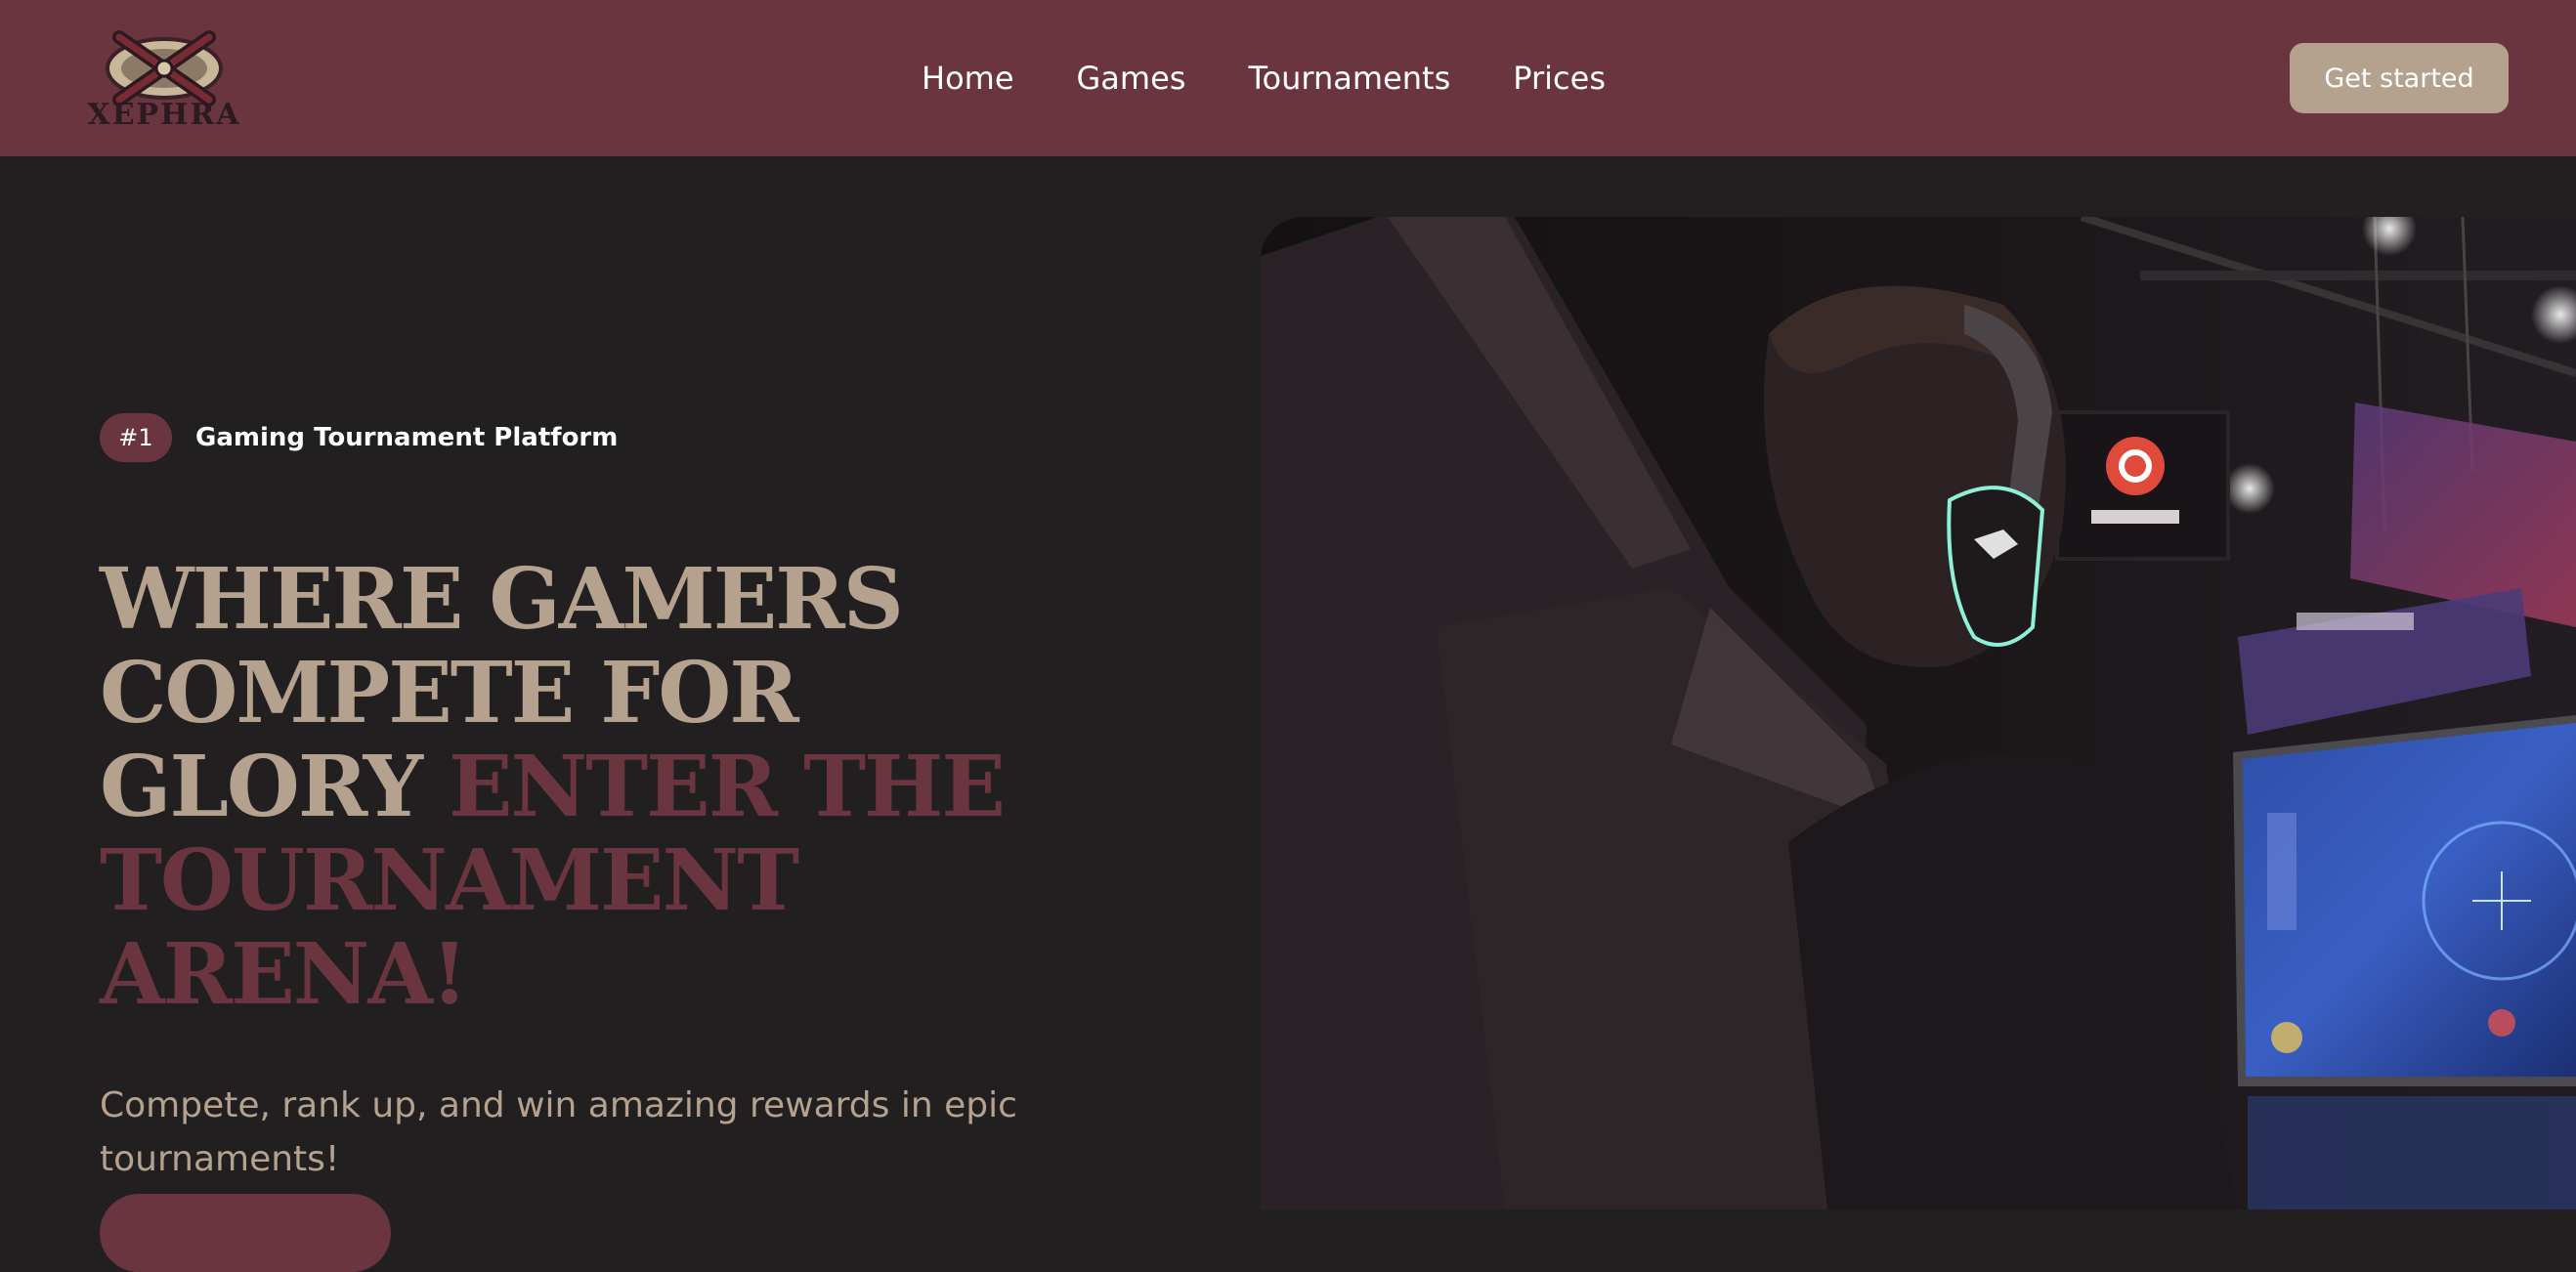 The width and height of the screenshot is (2576, 1272). I want to click on brand-logo: XEPHRA, so click(164, 80).